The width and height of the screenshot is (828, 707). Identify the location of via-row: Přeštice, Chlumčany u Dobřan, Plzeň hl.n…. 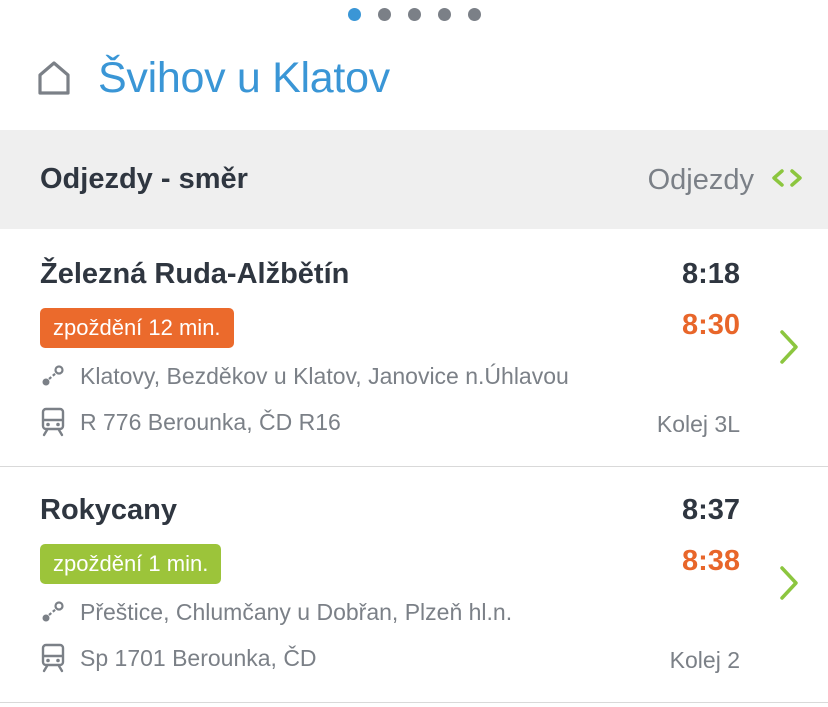
(276, 612).